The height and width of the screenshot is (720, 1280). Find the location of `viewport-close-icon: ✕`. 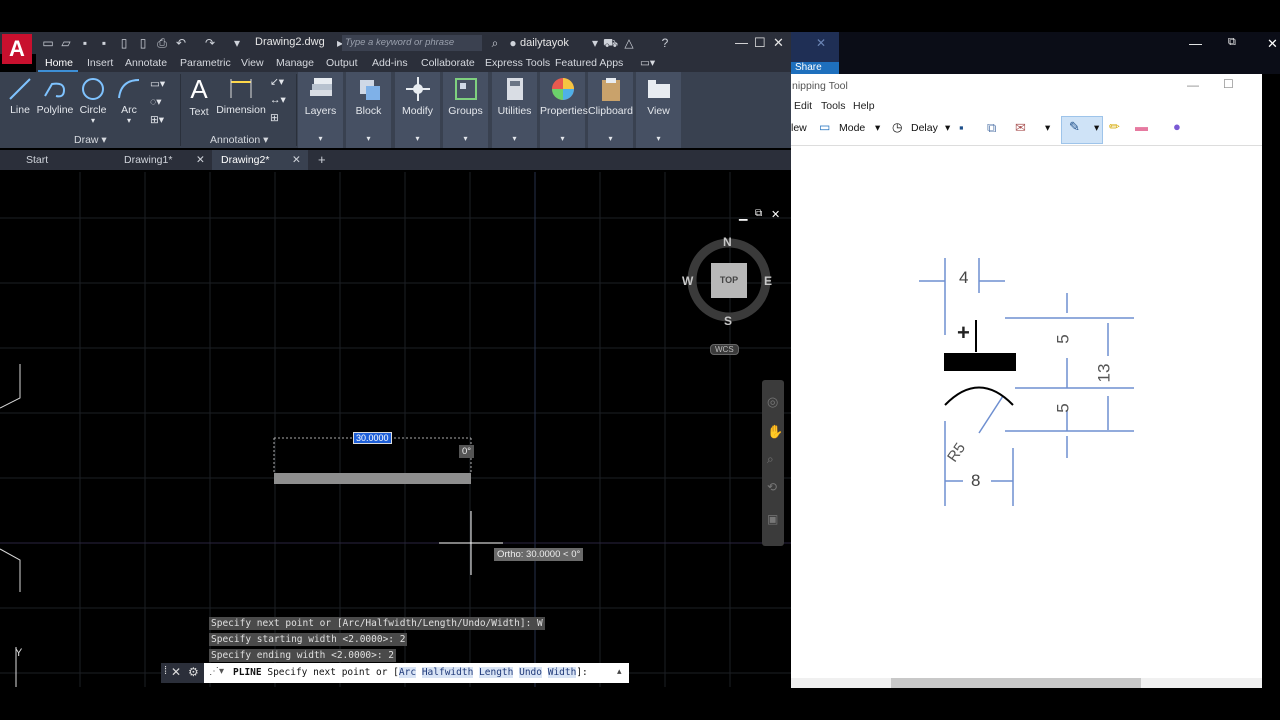

viewport-close-icon: ✕ is located at coordinates (775, 214).